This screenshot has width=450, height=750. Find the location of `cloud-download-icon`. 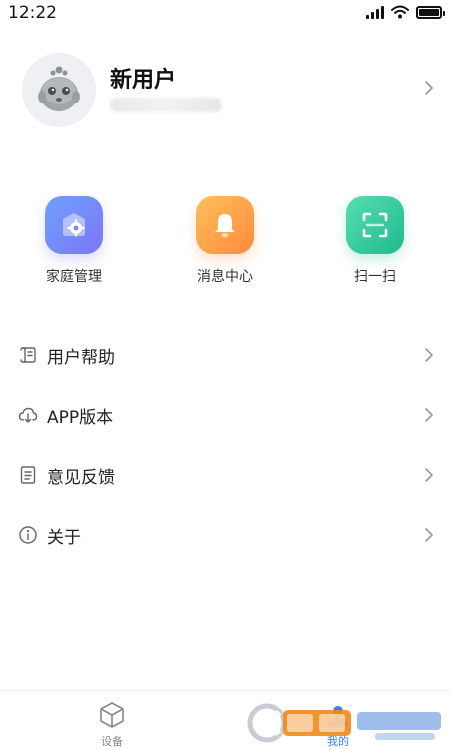

cloud-download-icon is located at coordinates (28, 415).